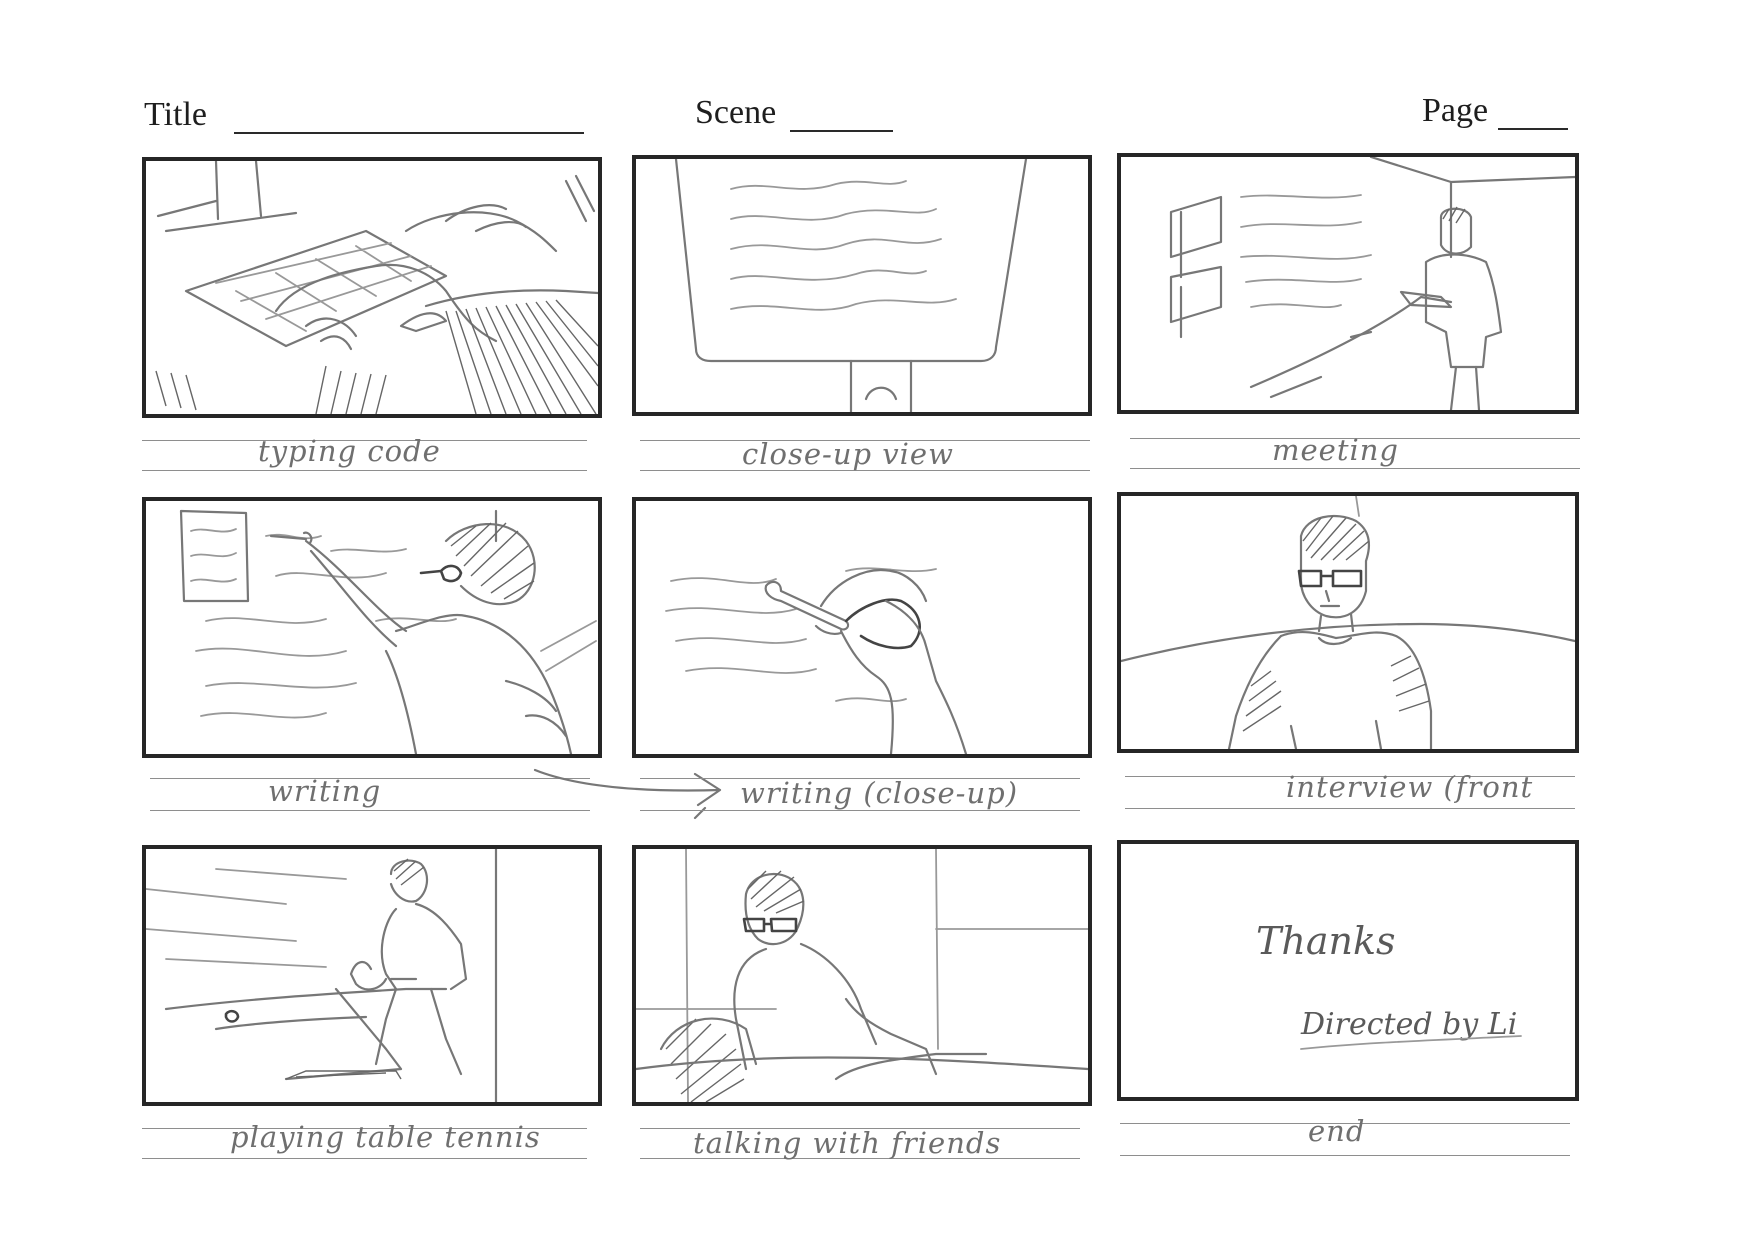 Image resolution: width=1744 pixels, height=1244 pixels. Describe the element at coordinates (1337, 1131) in the screenshot. I see `panel-9-caption: end` at that location.